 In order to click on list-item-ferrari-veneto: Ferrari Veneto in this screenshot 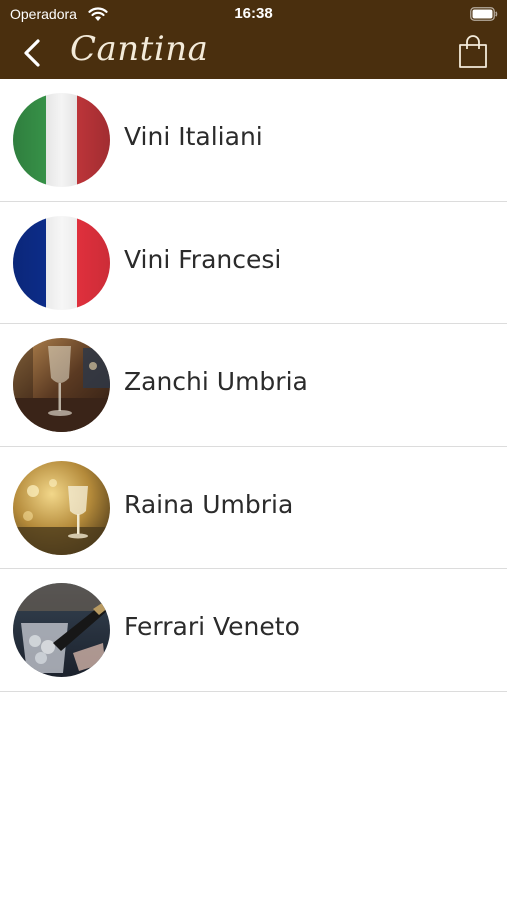, I will do `click(253, 630)`.